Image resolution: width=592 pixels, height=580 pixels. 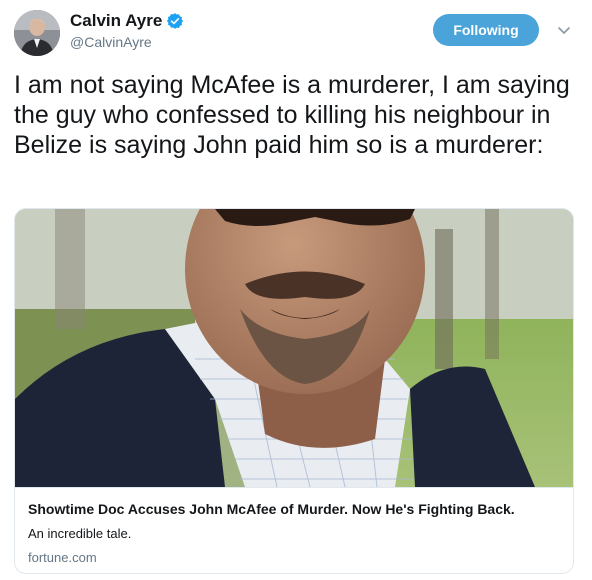 I want to click on following-button: Following, so click(x=486, y=30).